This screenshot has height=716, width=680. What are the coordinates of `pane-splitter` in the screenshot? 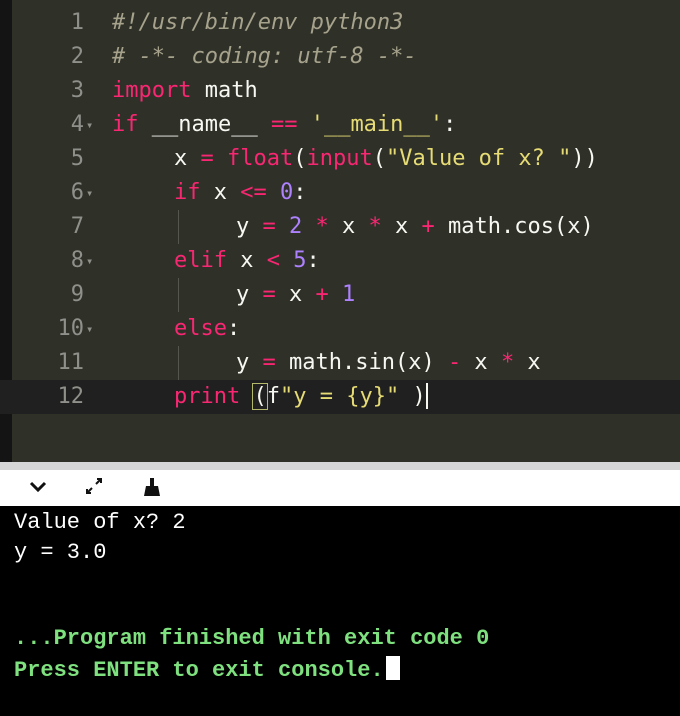 It's located at (340, 466).